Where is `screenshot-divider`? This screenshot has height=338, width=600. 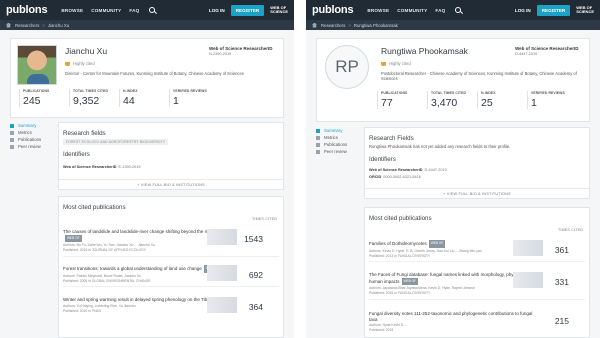 screenshot-divider is located at coordinates (300, 169).